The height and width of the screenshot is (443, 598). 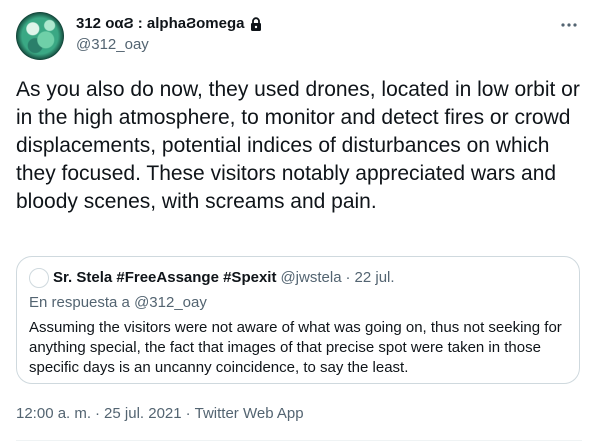 I want to click on more-options-button, so click(x=569, y=25).